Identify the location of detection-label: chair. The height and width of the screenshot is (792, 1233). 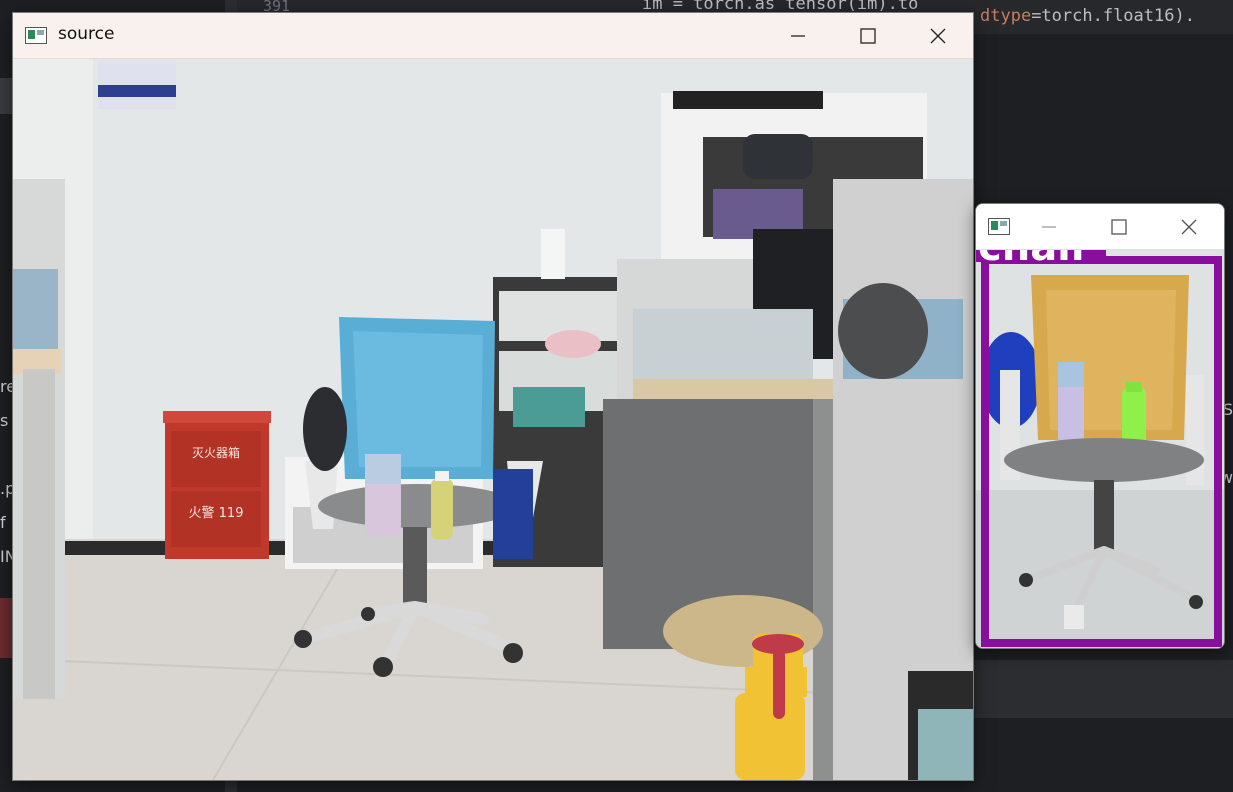
(1034, 260).